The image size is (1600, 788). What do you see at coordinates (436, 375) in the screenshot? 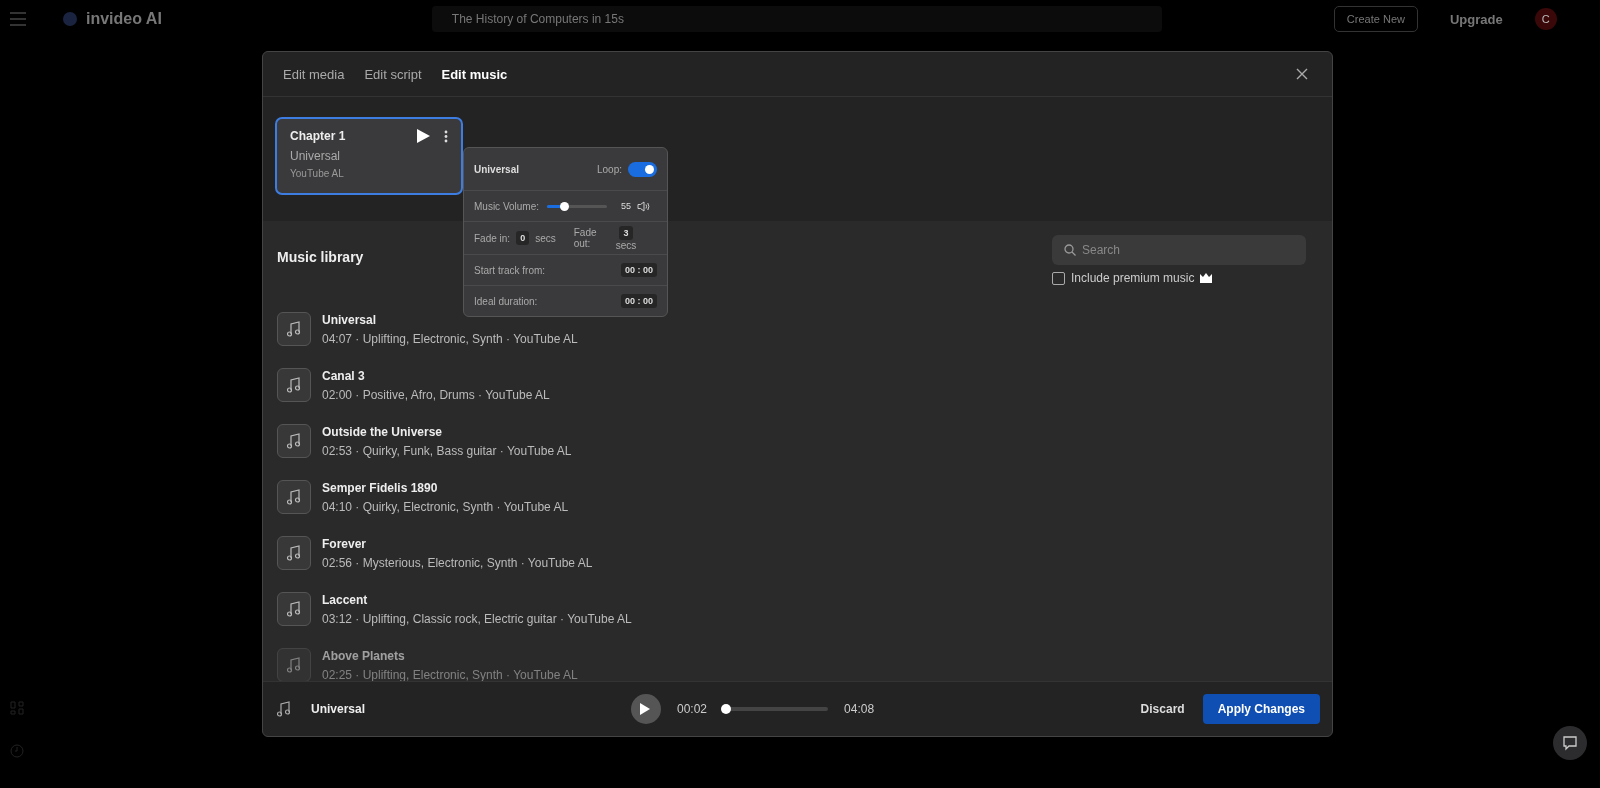
I see `track-title: Canal 3` at bounding box center [436, 375].